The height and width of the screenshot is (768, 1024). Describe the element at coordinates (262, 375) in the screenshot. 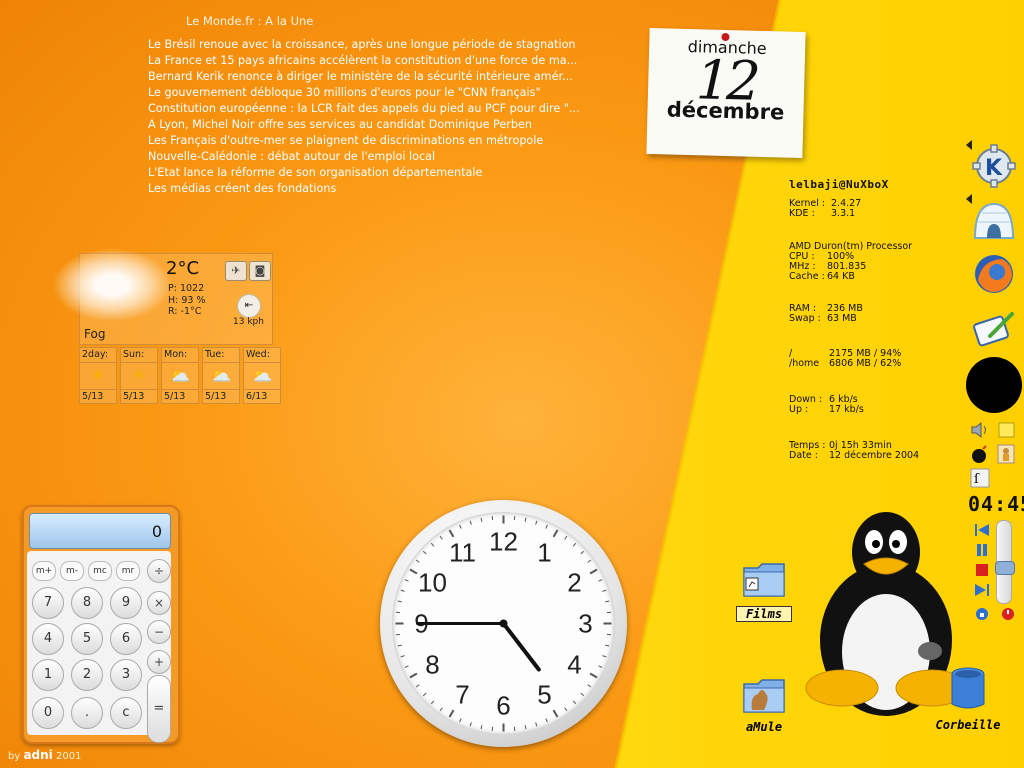

I see `forecast-day: Wed: ⛅ 6/13` at that location.